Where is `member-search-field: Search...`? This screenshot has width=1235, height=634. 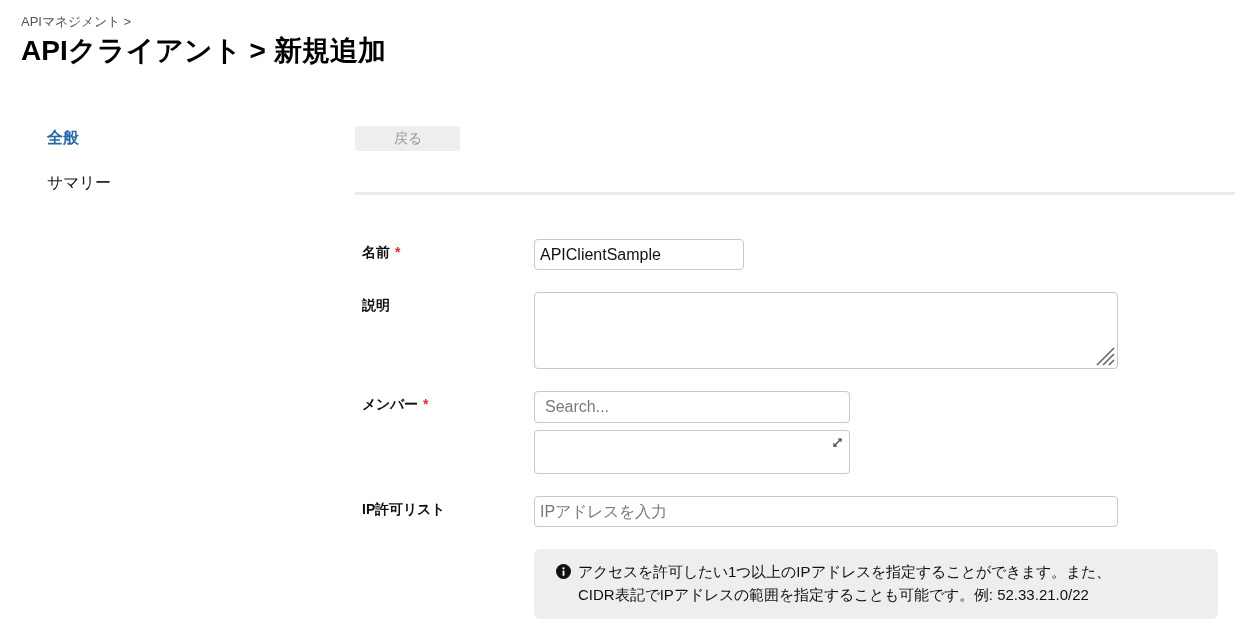 member-search-field: Search... is located at coordinates (692, 407).